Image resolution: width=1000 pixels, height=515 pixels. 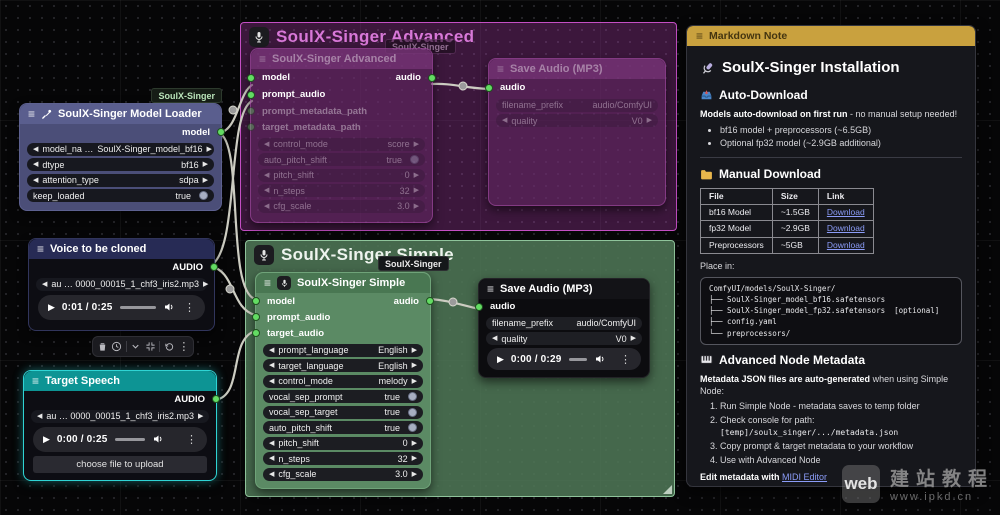 What do you see at coordinates (458, 37) in the screenshot?
I see `group-title-bar: SoulX-Singer Advanced` at bounding box center [458, 37].